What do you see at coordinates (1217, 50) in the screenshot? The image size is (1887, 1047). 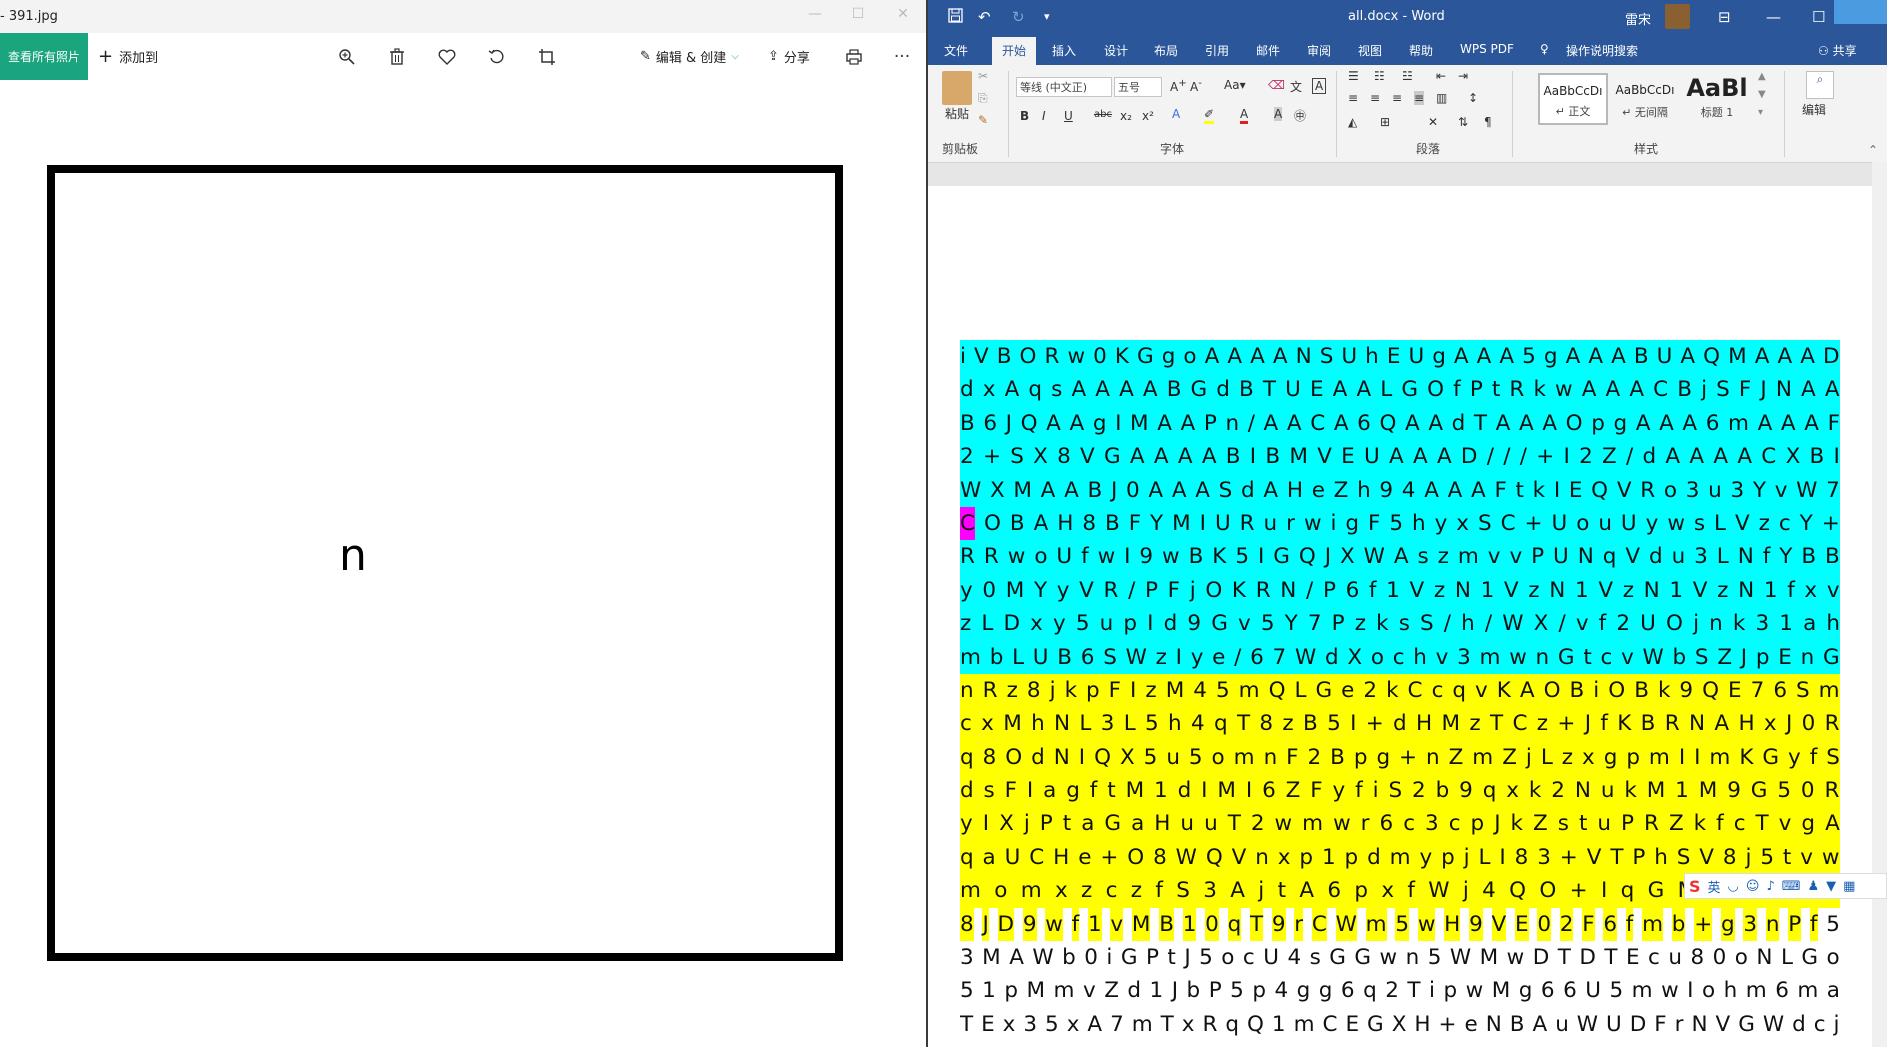 I see `tab-references: 引用` at bounding box center [1217, 50].